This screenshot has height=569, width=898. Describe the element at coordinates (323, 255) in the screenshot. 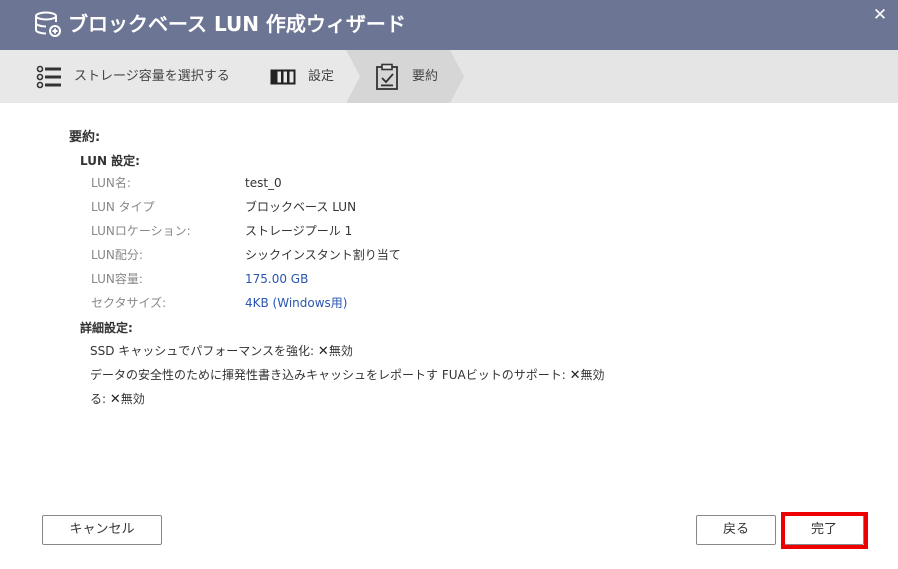

I see `row-value: シックインスタント割り当て` at that location.